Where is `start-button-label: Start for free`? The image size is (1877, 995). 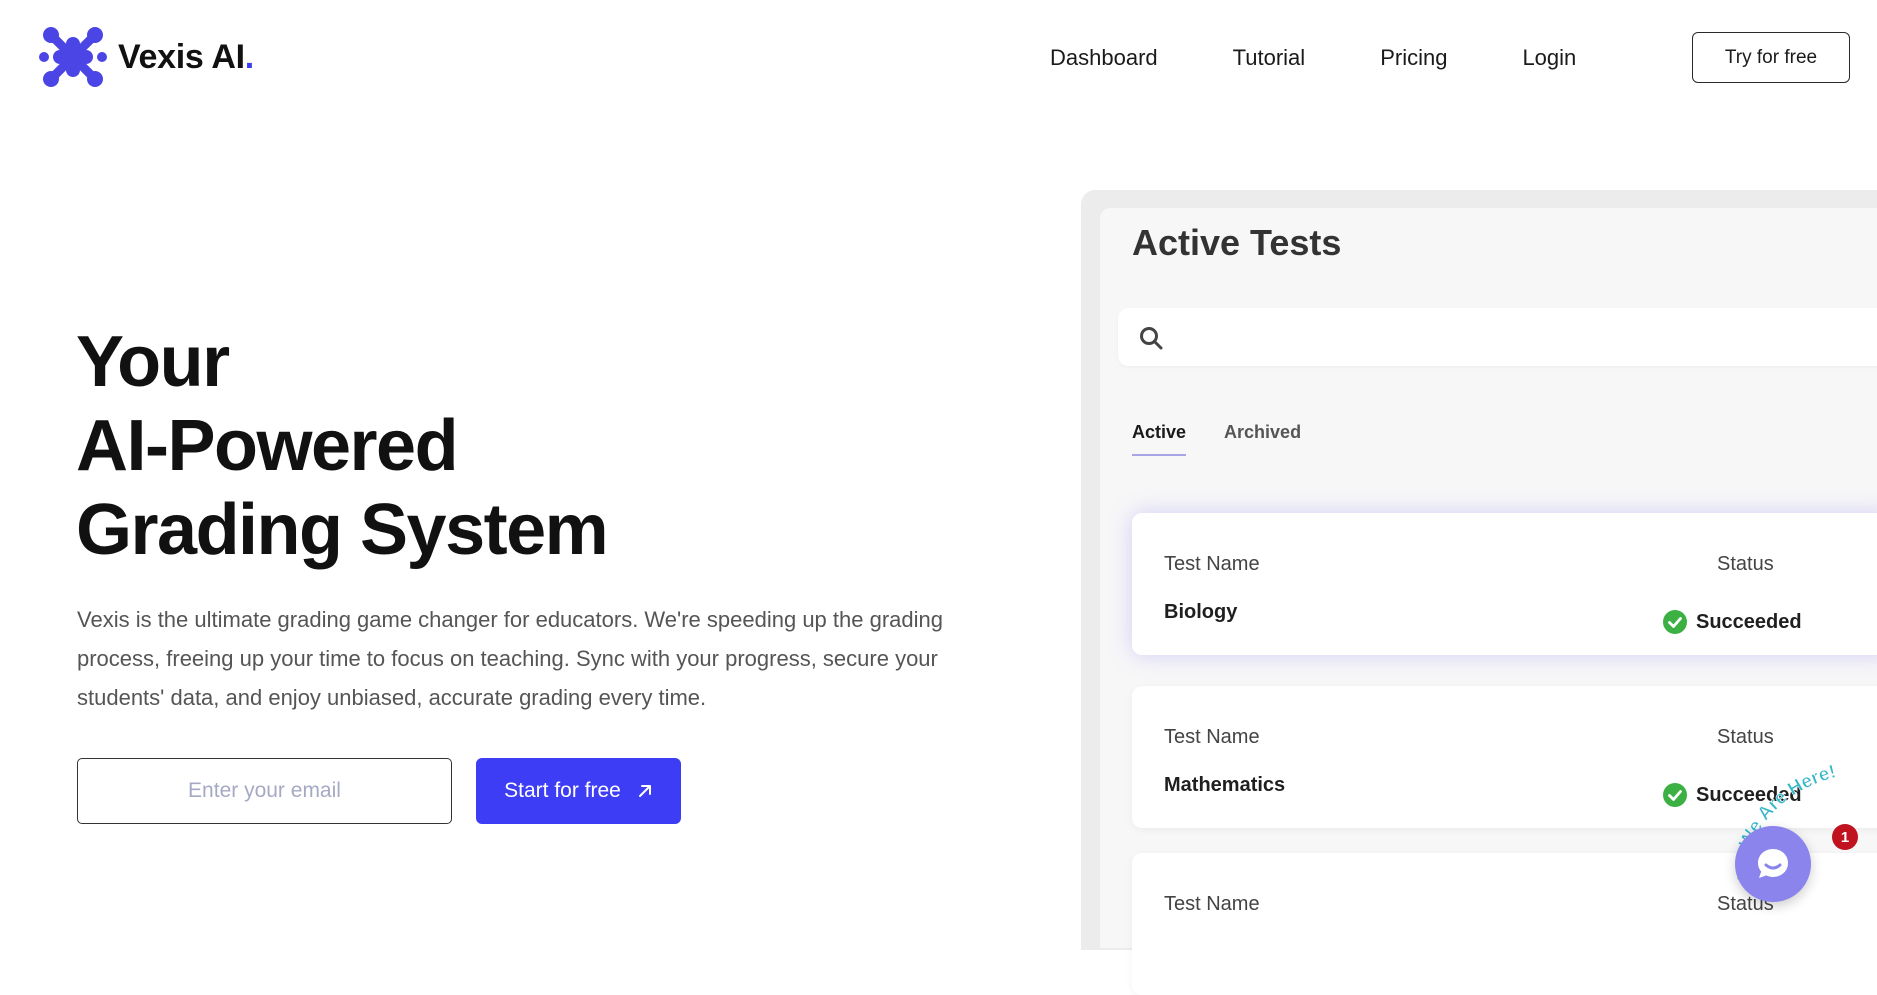
start-button-label: Start for free is located at coordinates (562, 790).